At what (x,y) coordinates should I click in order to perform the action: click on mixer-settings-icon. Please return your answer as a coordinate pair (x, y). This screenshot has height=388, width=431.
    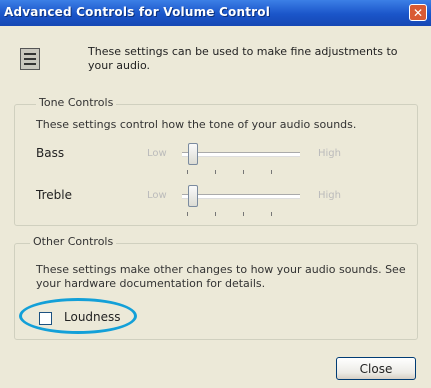
    Looking at the image, I should click on (30, 59).